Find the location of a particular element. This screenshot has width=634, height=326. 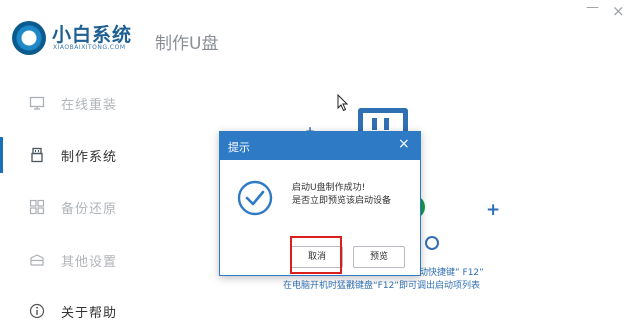

page-title: 制作U盘 is located at coordinates (187, 44).